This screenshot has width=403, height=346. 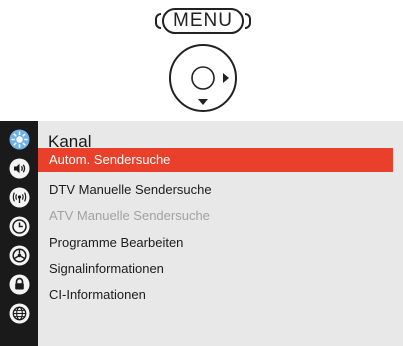 I want to click on channel-signal-icon, so click(x=19, y=197).